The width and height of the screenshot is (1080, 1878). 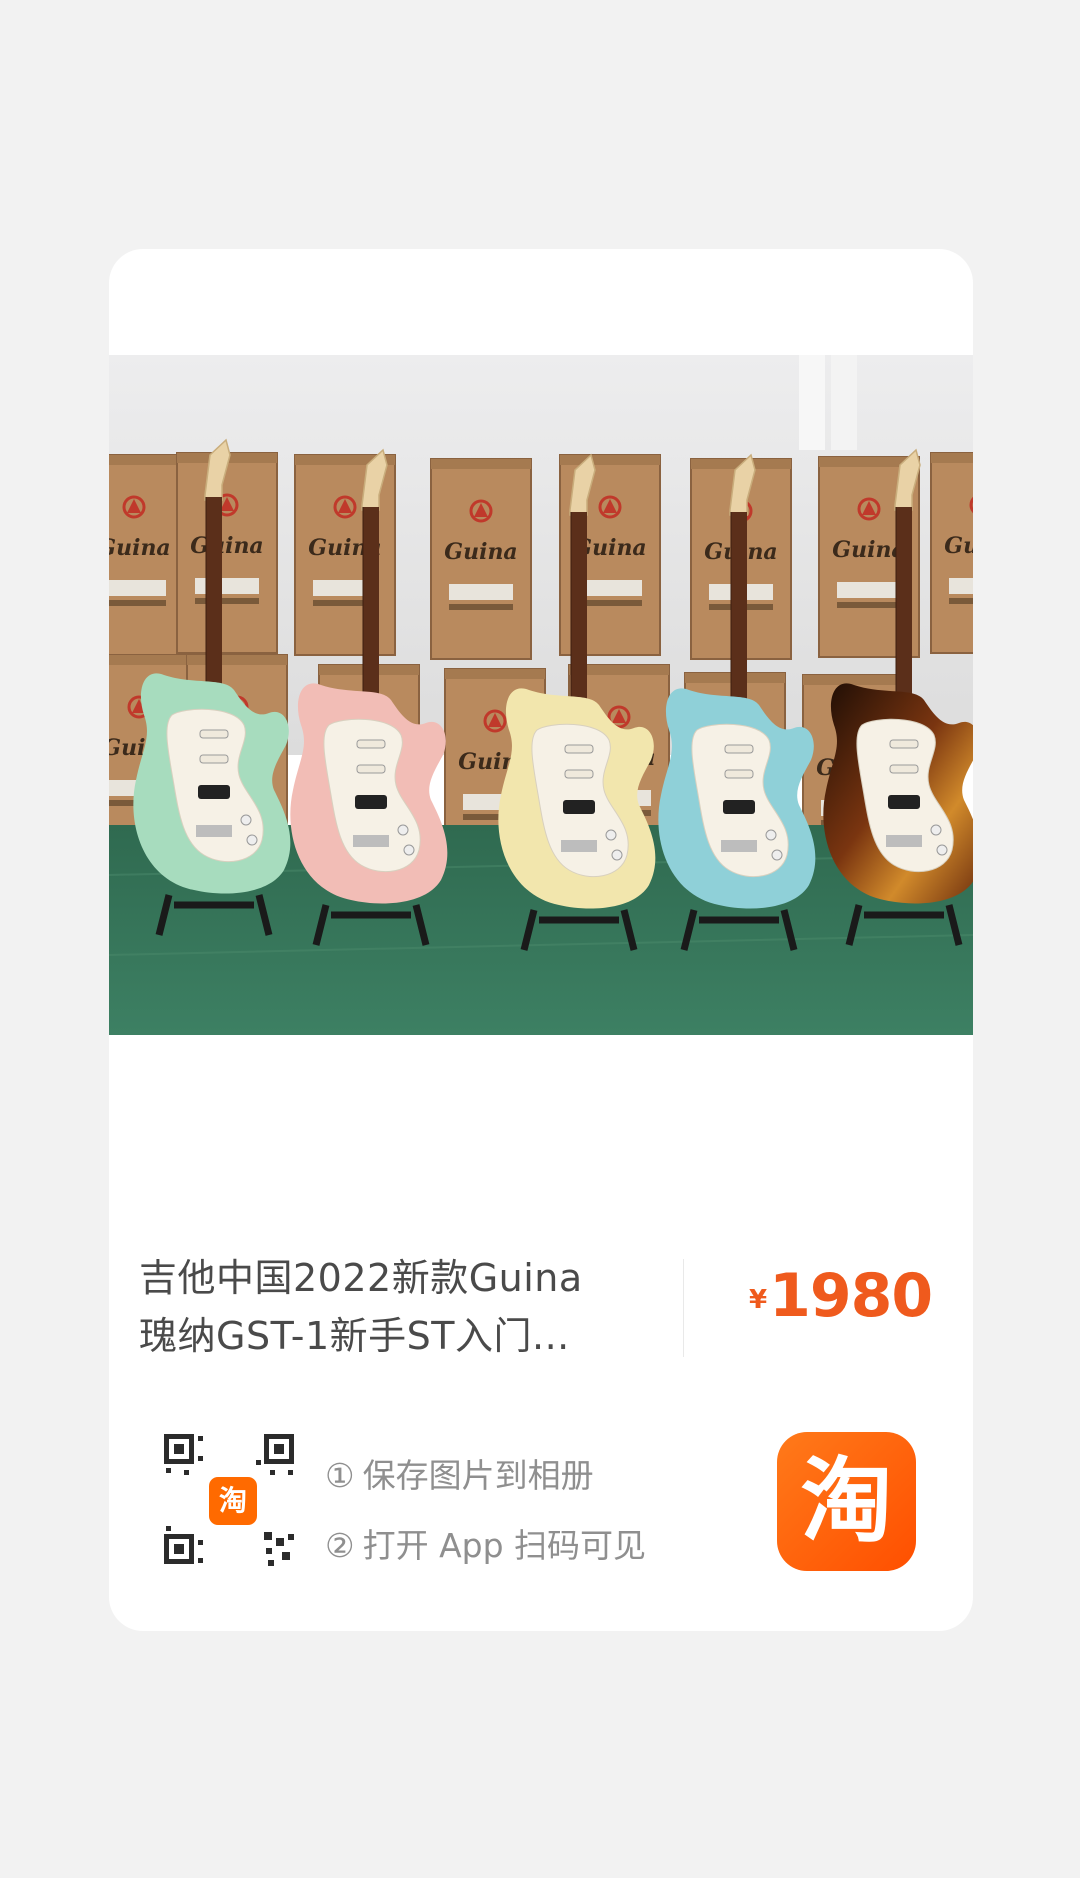 I want to click on currency-symbol: ¥, so click(x=758, y=1300).